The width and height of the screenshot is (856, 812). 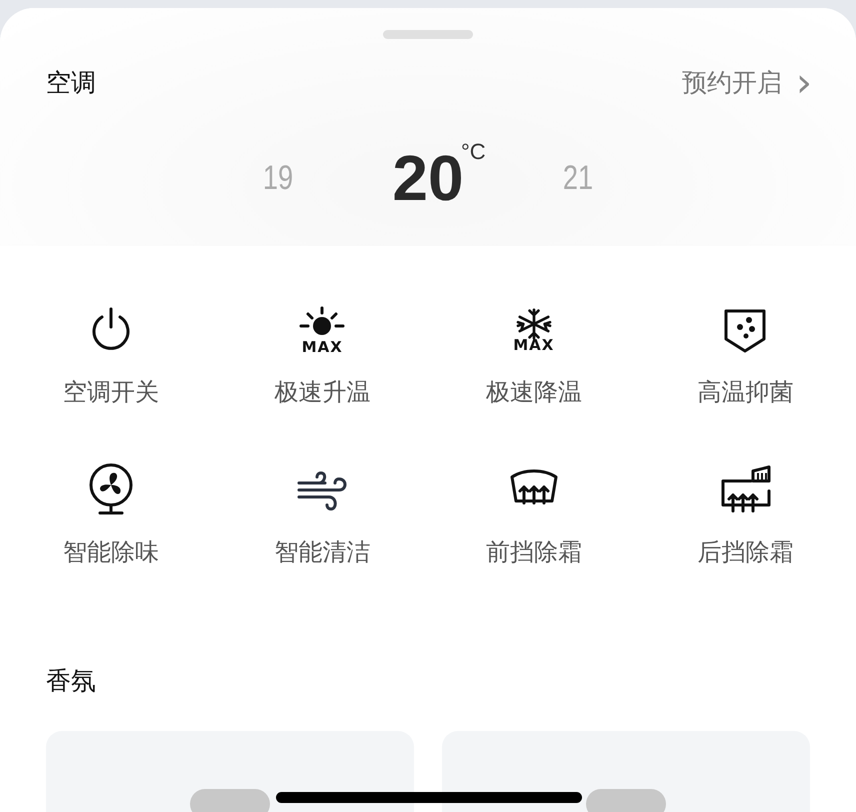 What do you see at coordinates (110, 513) in the screenshot?
I see `control-button: 智能除味` at bounding box center [110, 513].